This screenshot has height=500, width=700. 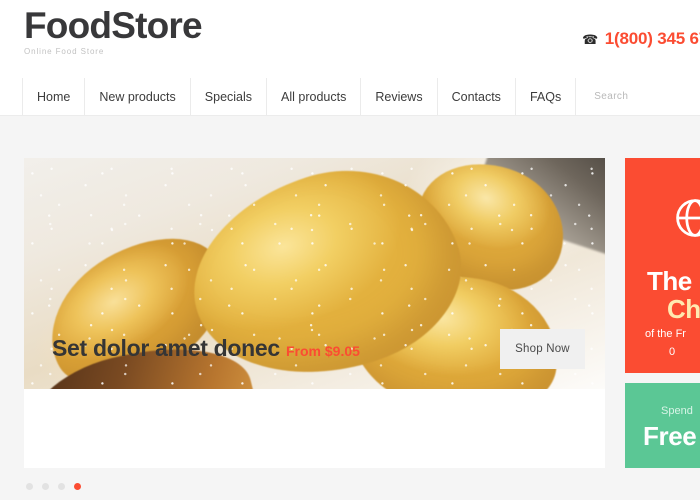 I want to click on green-banner-line-2: Free, so click(x=670, y=436).